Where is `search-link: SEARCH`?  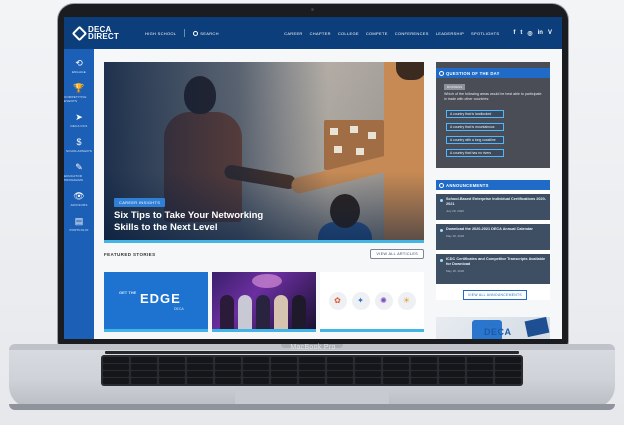
search-link: SEARCH is located at coordinates (206, 33).